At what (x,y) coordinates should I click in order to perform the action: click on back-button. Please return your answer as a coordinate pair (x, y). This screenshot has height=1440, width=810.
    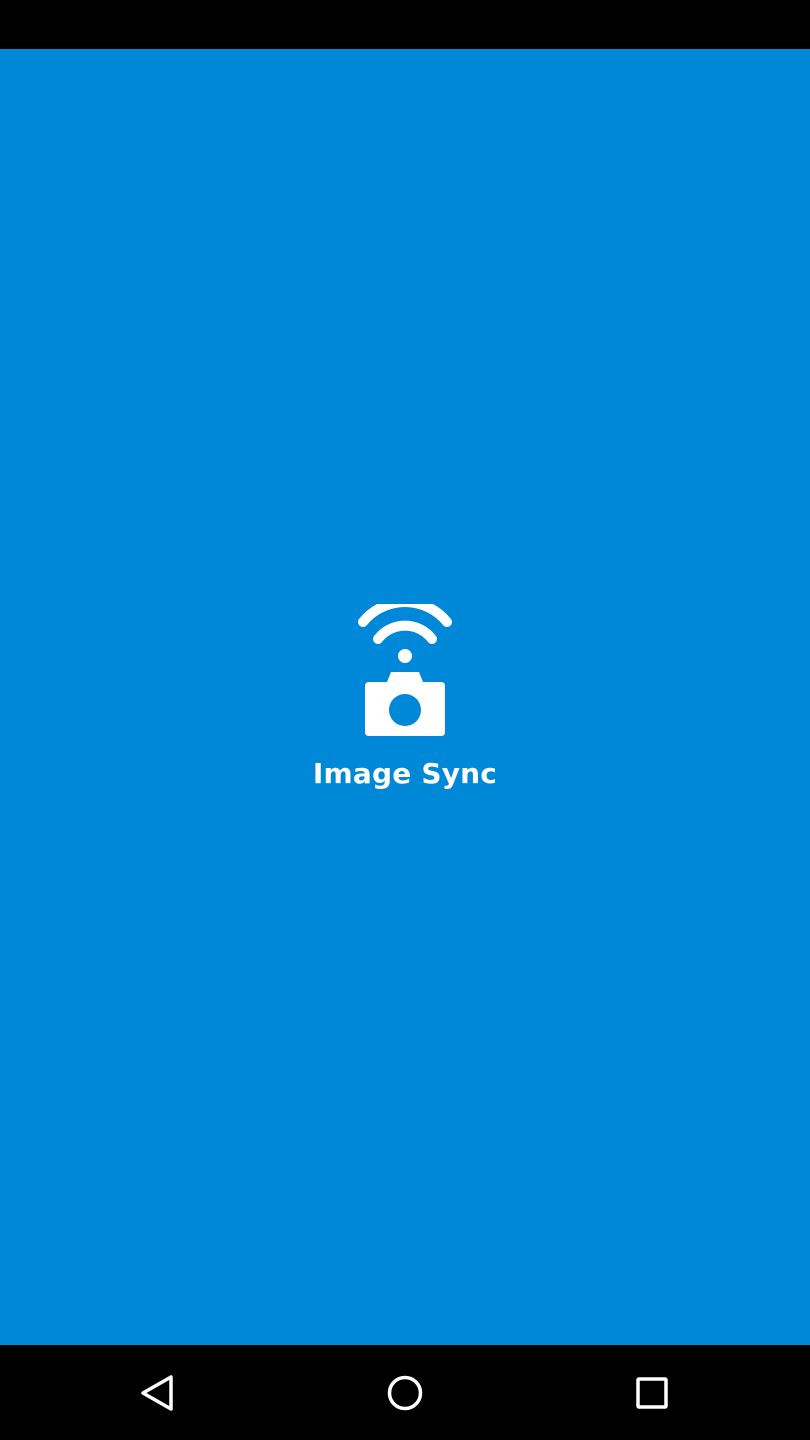
    Looking at the image, I should click on (157, 1392).